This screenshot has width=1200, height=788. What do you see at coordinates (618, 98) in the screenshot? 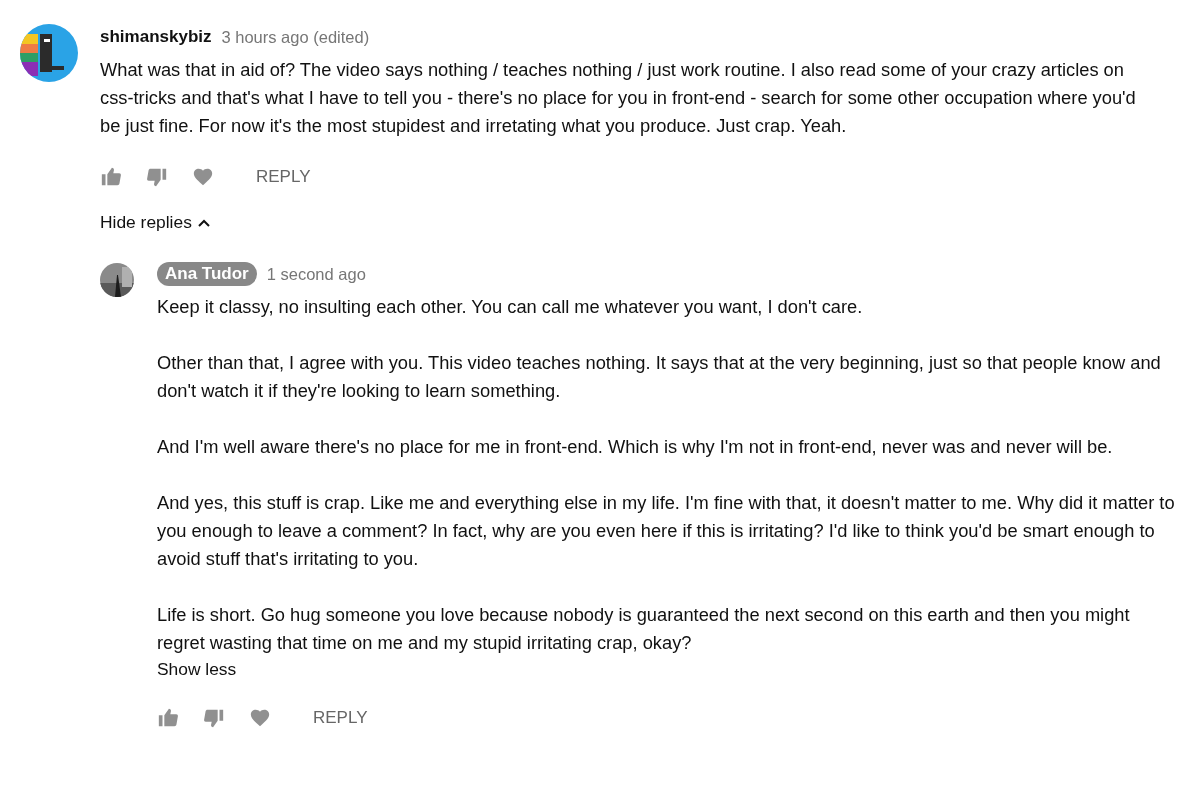
I see `comment-text: What was that in aid of? The video says nothing / teaches nothing / just work routine. I also read some of your crazy articles on css-tricks and that's what I have to tell you - there's no place for you in front-end - search for some other occupation where you'd be just fine. For now it's the most stupidest and irretating what you produce. Just crap. Yeah.` at bounding box center [618, 98].